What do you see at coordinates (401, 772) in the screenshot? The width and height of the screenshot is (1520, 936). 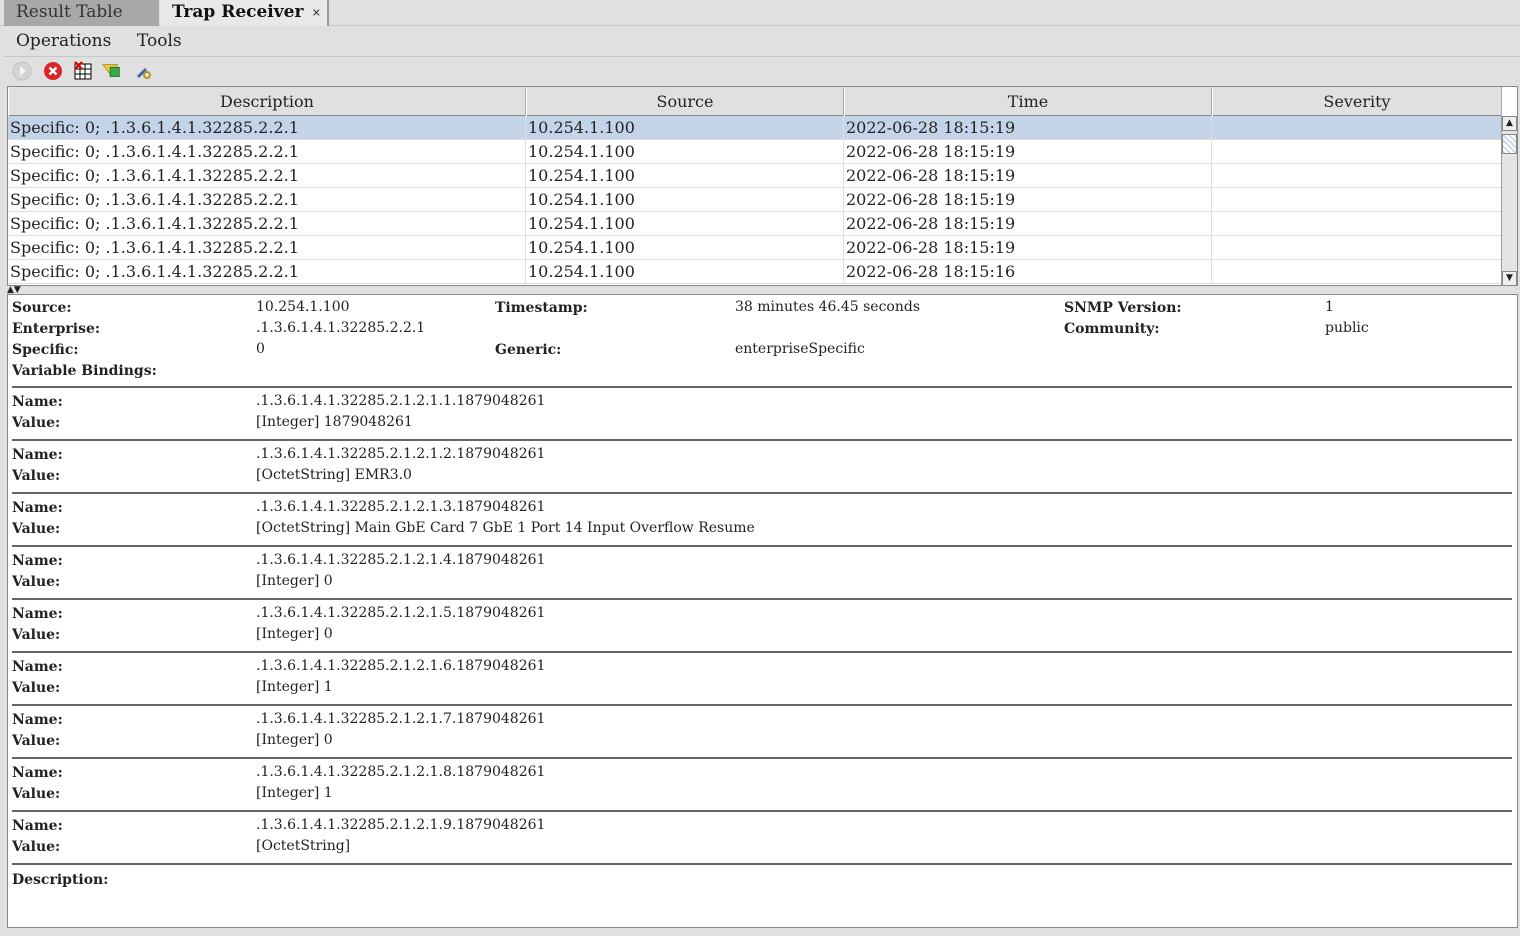 I see `binding-name: .1.3.6.1.4.1.32285.2.1.2.1.8.1879048261` at bounding box center [401, 772].